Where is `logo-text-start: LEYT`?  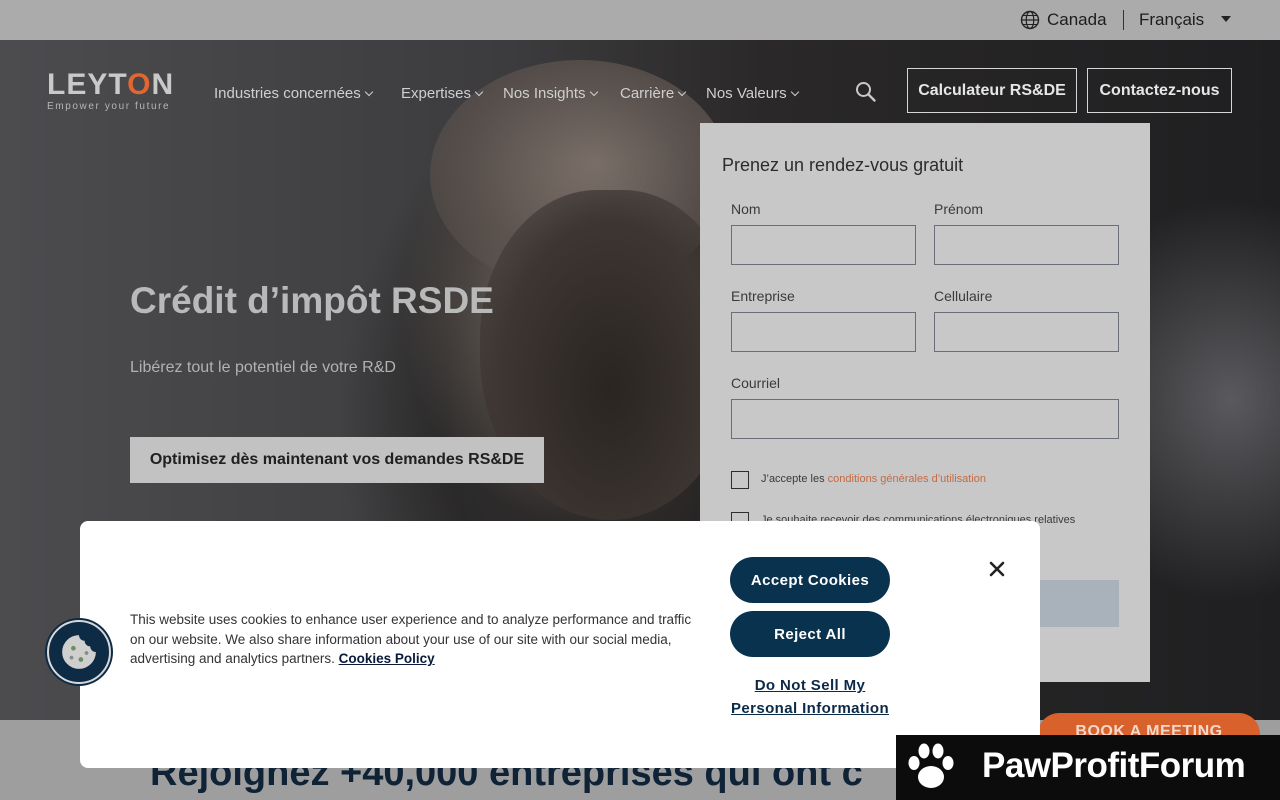
logo-text-start: LEYT is located at coordinates (87, 84).